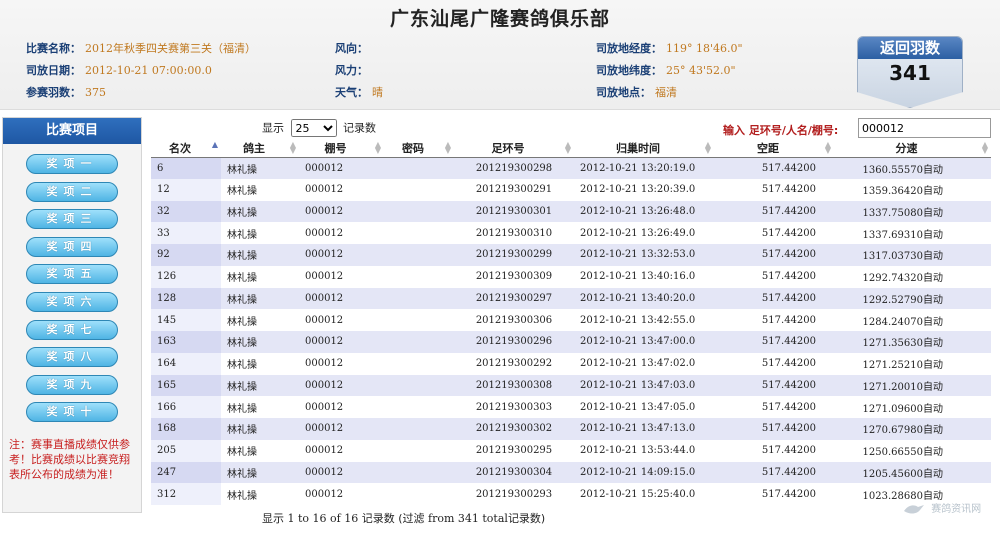 The height and width of the screenshot is (535, 1000). I want to click on cell-arrival-time: 2012-10-21 13:53:44.0, so click(644, 450).